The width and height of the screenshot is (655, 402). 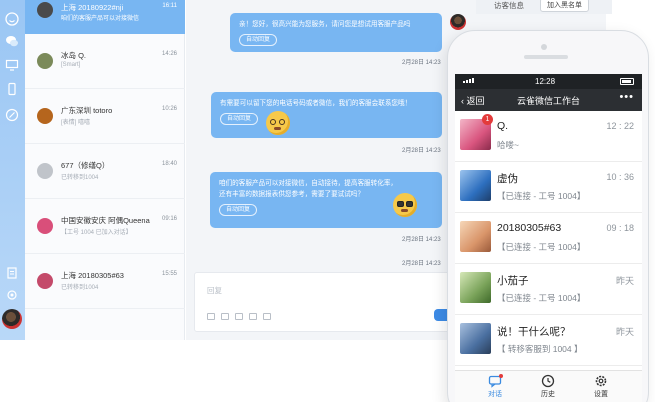 What do you see at coordinates (601, 394) in the screenshot?
I see `tab-label: 设置` at bounding box center [601, 394].